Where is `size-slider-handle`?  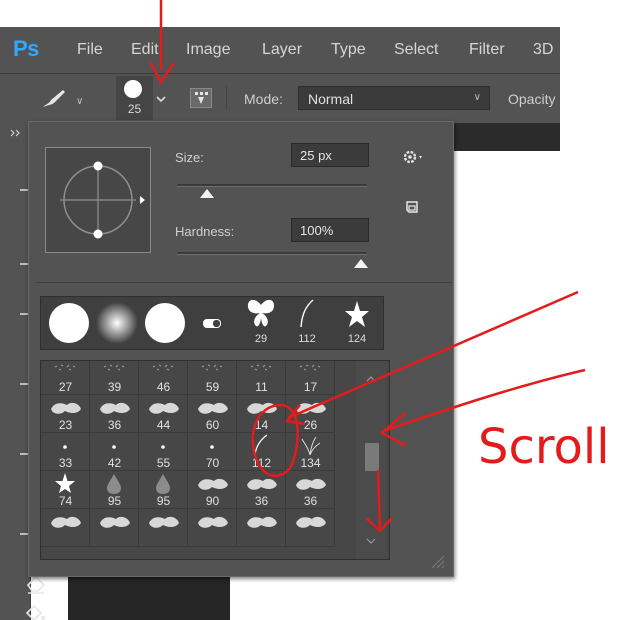
size-slider-handle is located at coordinates (207, 193).